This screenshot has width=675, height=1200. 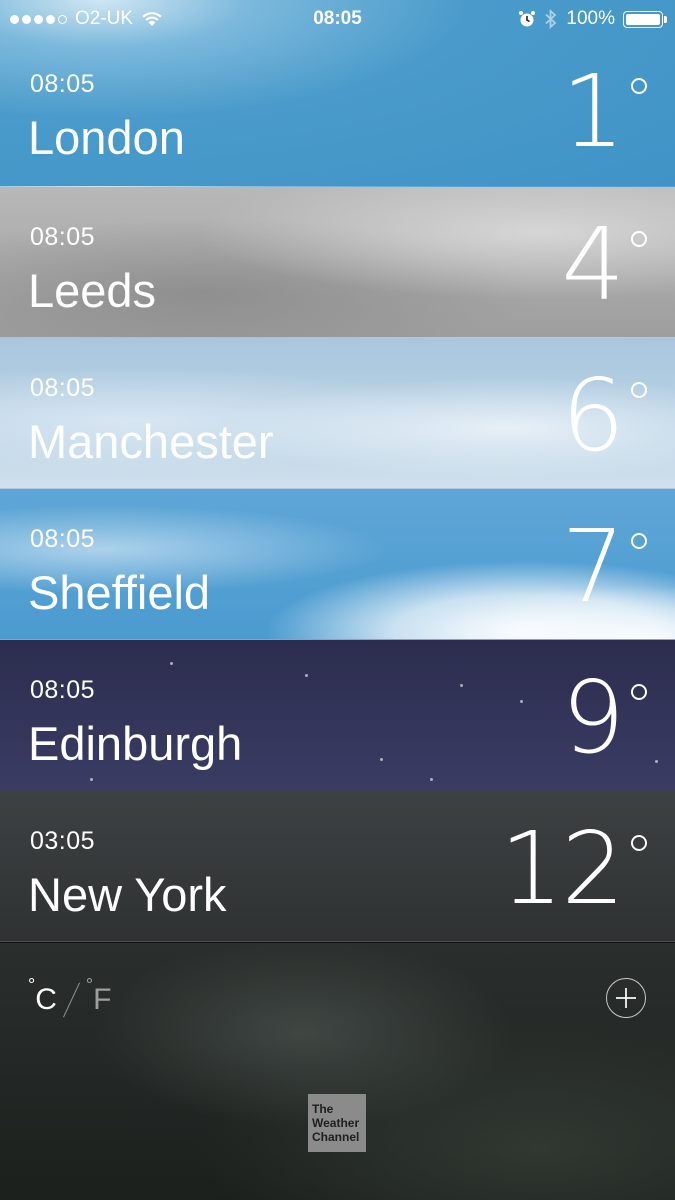 I want to click on weather-channel-logo: The Weather Channel, so click(x=337, y=1123).